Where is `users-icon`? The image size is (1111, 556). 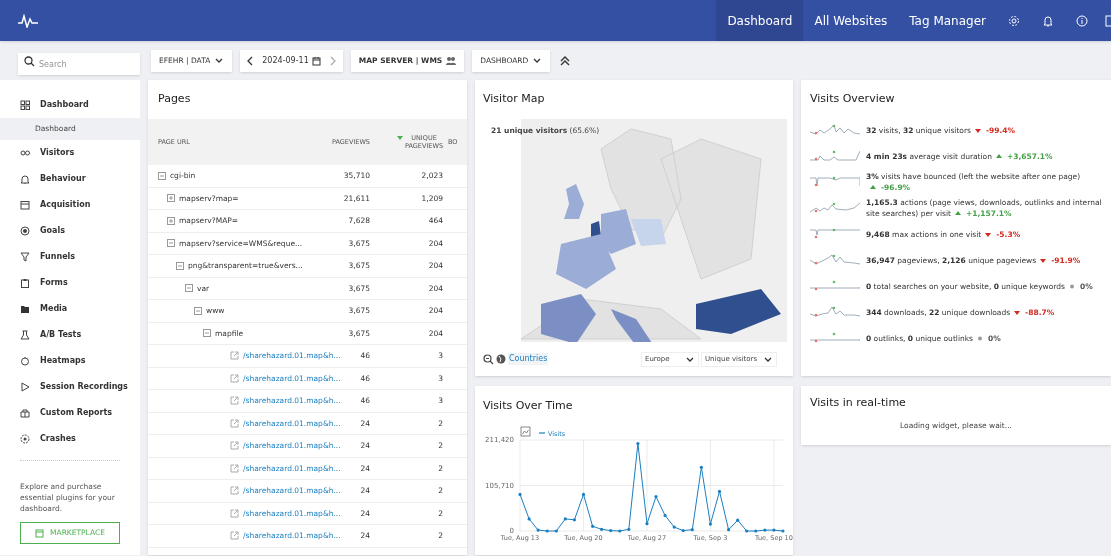 users-icon is located at coordinates (451, 60).